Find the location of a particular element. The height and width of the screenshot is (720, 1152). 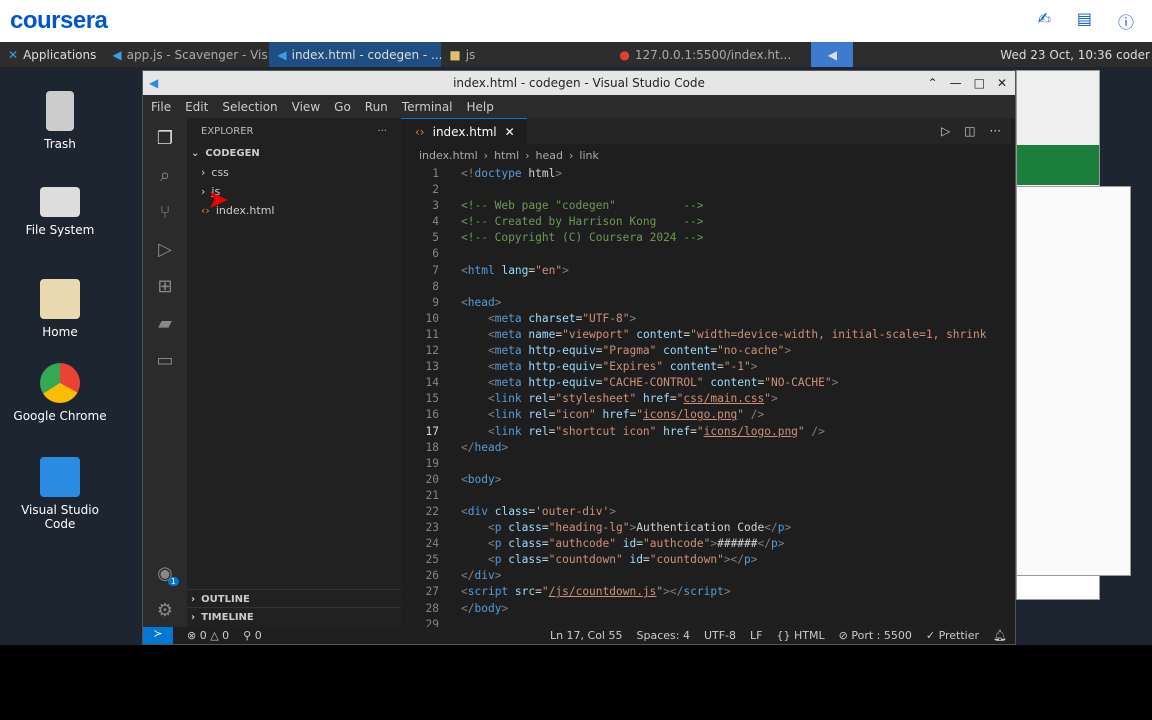

code-line: 21 is located at coordinates (706, 496).